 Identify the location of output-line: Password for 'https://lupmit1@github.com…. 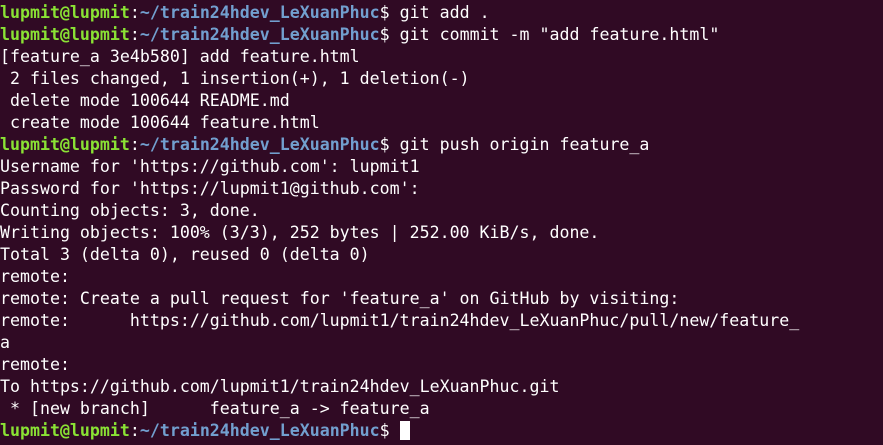
(441, 189).